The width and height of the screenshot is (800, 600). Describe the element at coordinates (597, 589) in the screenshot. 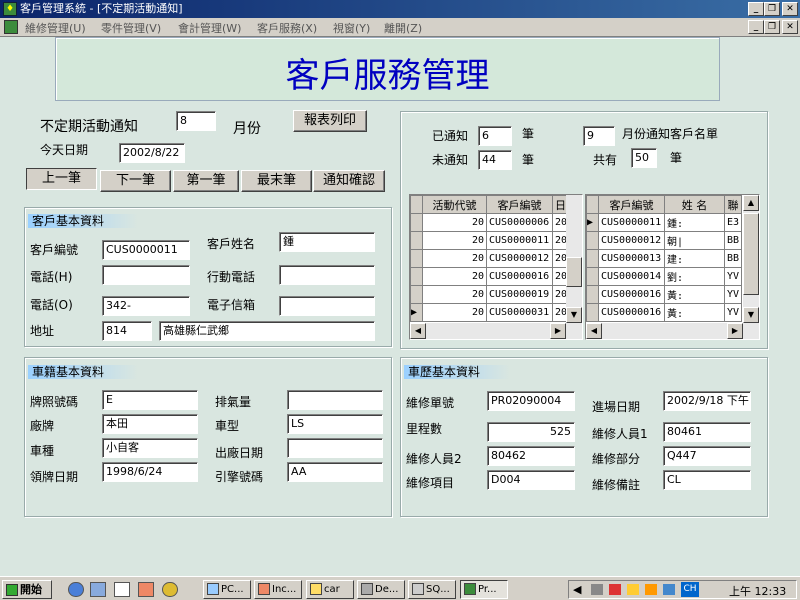

I see `printer-icon` at that location.